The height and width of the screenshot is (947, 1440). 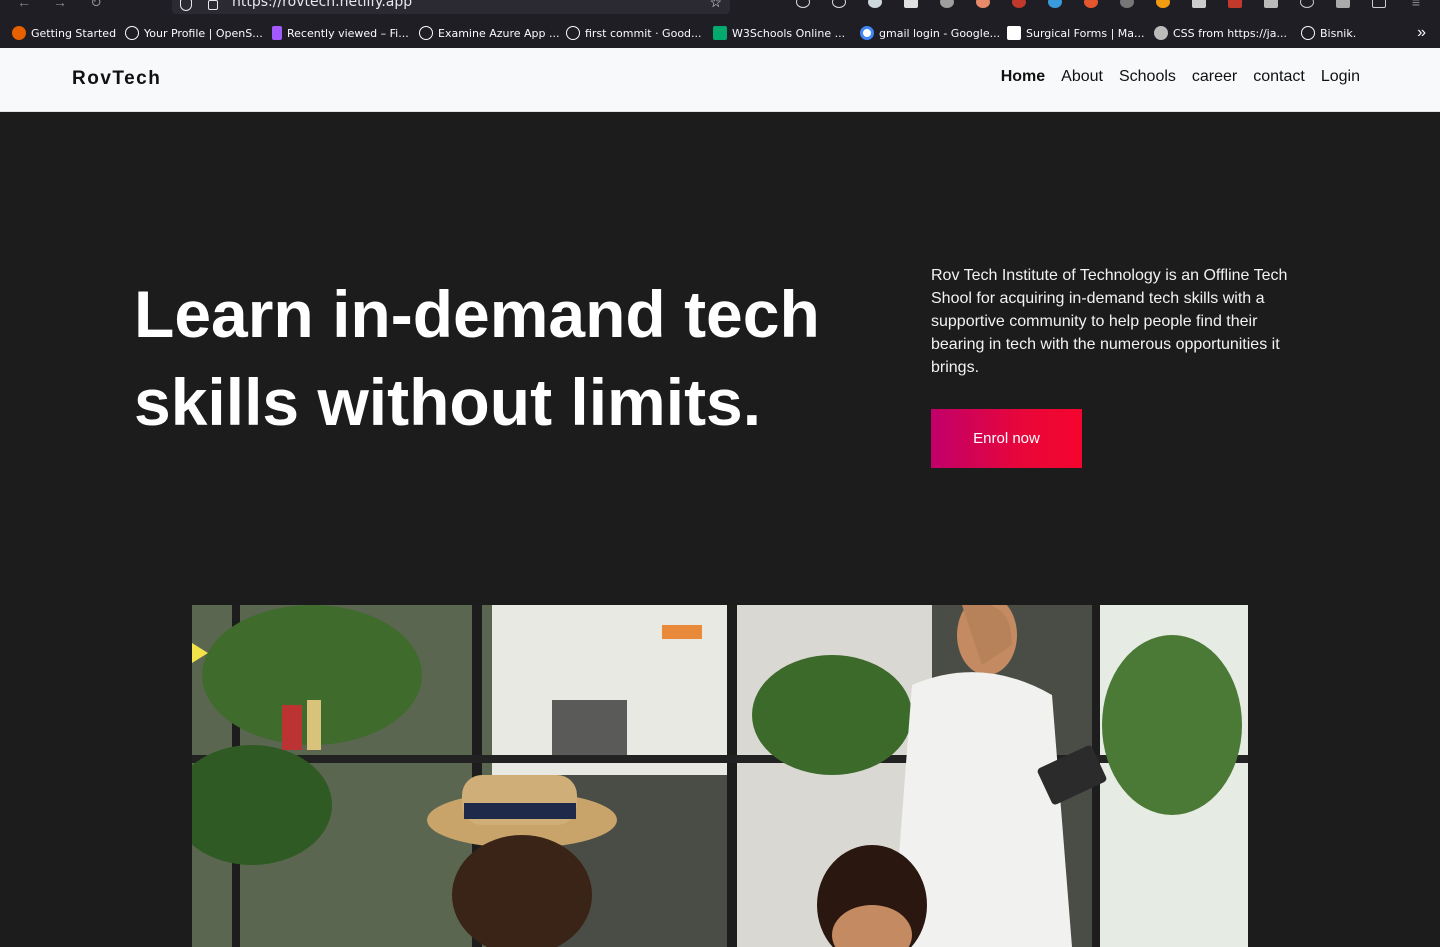 I want to click on forward-icon: →, so click(x=60, y=5).